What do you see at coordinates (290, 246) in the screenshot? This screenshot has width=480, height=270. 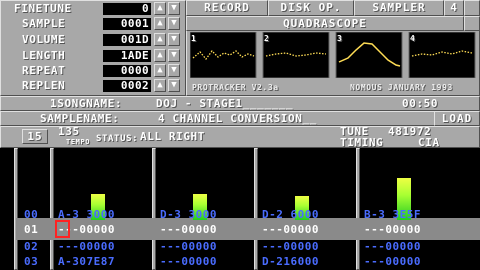 I see `ch3-next-note: ---00000` at bounding box center [290, 246].